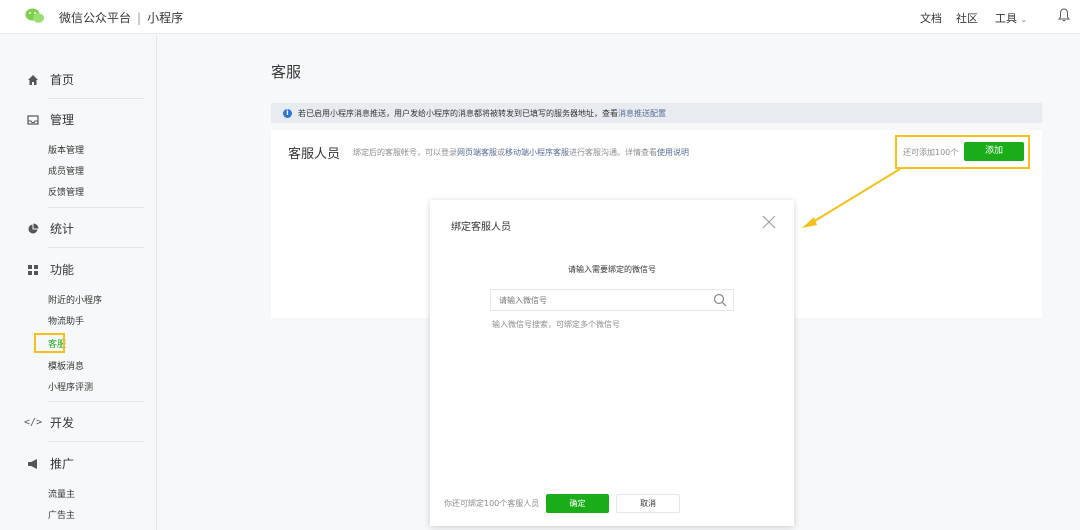 The height and width of the screenshot is (530, 1080). I want to click on sidebar-item-features: 功能, so click(50, 269).